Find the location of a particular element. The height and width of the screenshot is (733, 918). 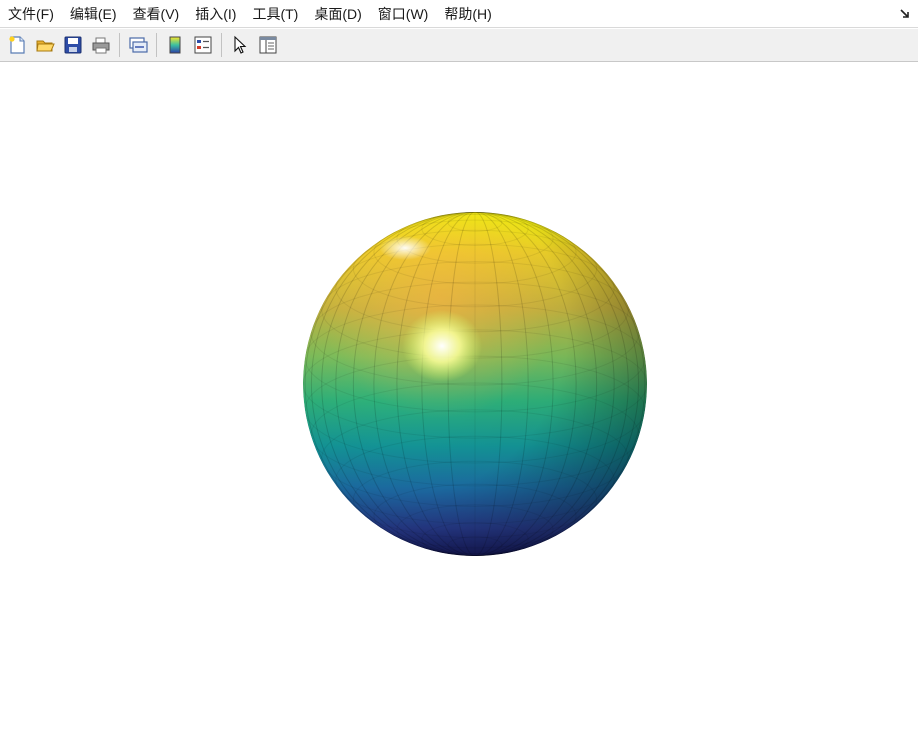

edit-plot-button is located at coordinates (240, 45).